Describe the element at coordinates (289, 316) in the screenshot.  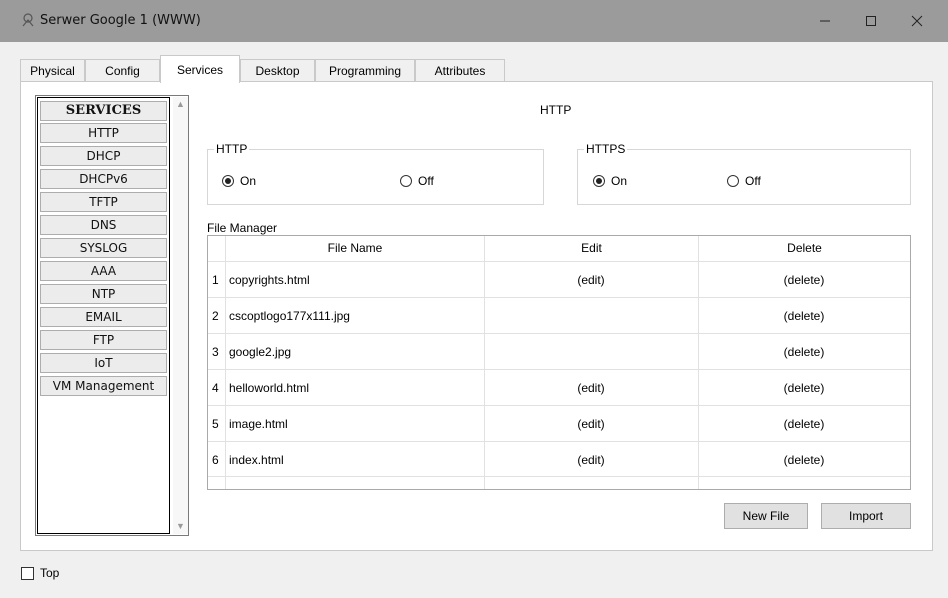
I see `file-name: cscoptlogo177x111.jpg` at that location.